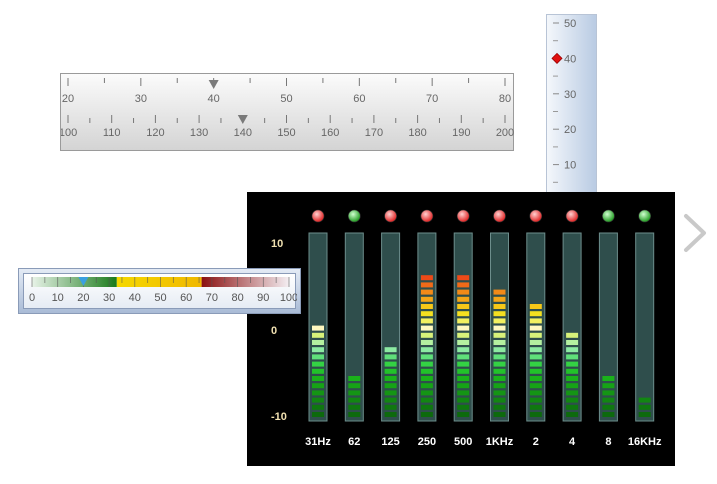  Describe the element at coordinates (199, 133) in the screenshot. I see `bottom-scale-label: 130` at that location.